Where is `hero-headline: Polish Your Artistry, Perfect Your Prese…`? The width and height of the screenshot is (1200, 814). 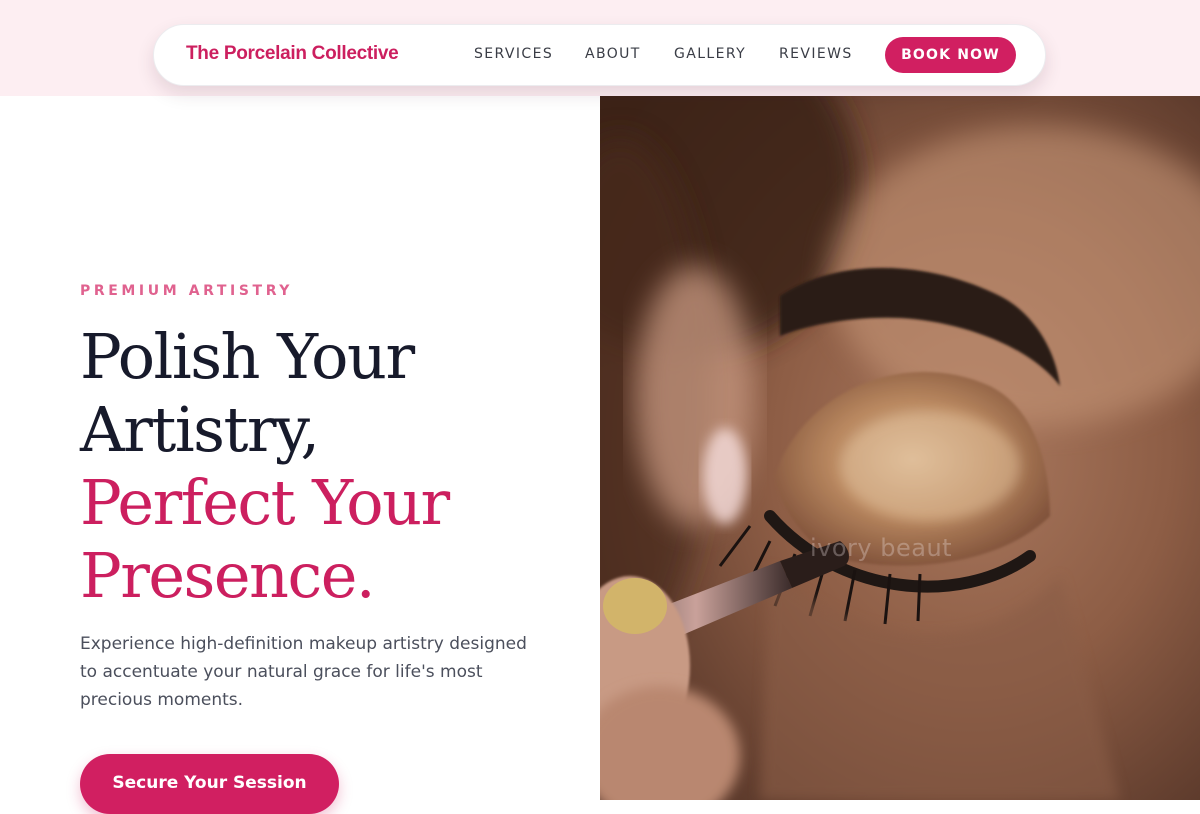 hero-headline: Polish Your Artistry, Perfect Your Prese… is located at coordinates (265, 466).